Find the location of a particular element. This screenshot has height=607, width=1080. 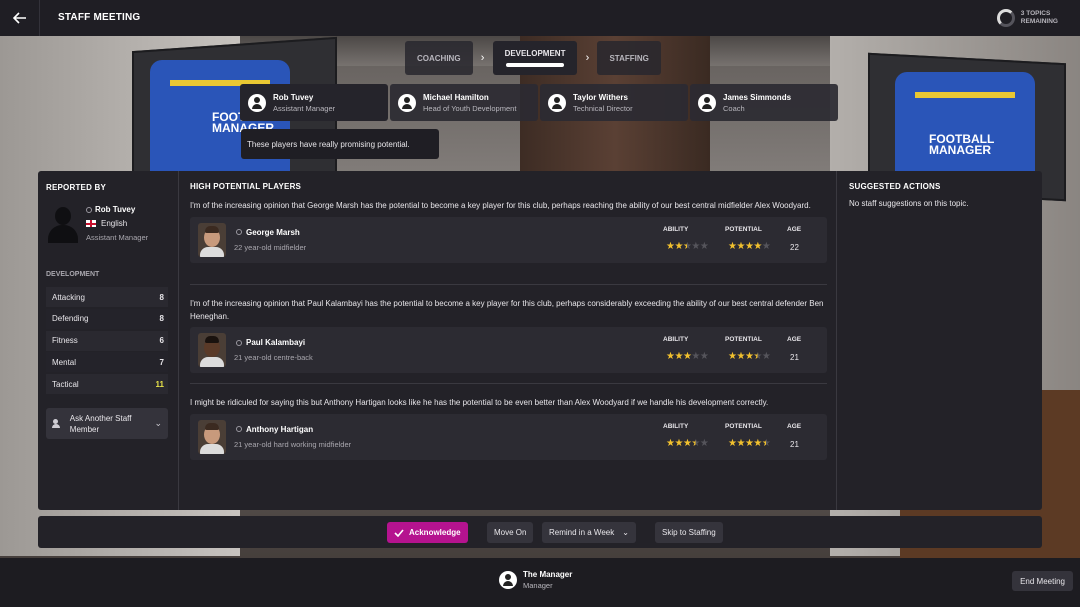

topics-remaining: 3 TOPICS REMAINING is located at coordinates (1027, 18).